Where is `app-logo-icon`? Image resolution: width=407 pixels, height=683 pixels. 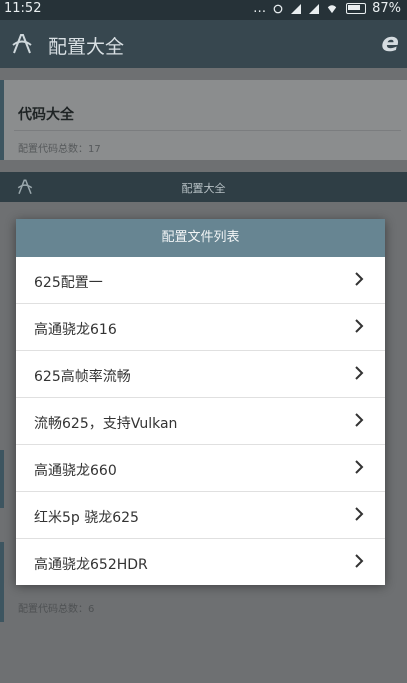
app-logo-icon is located at coordinates (22, 44).